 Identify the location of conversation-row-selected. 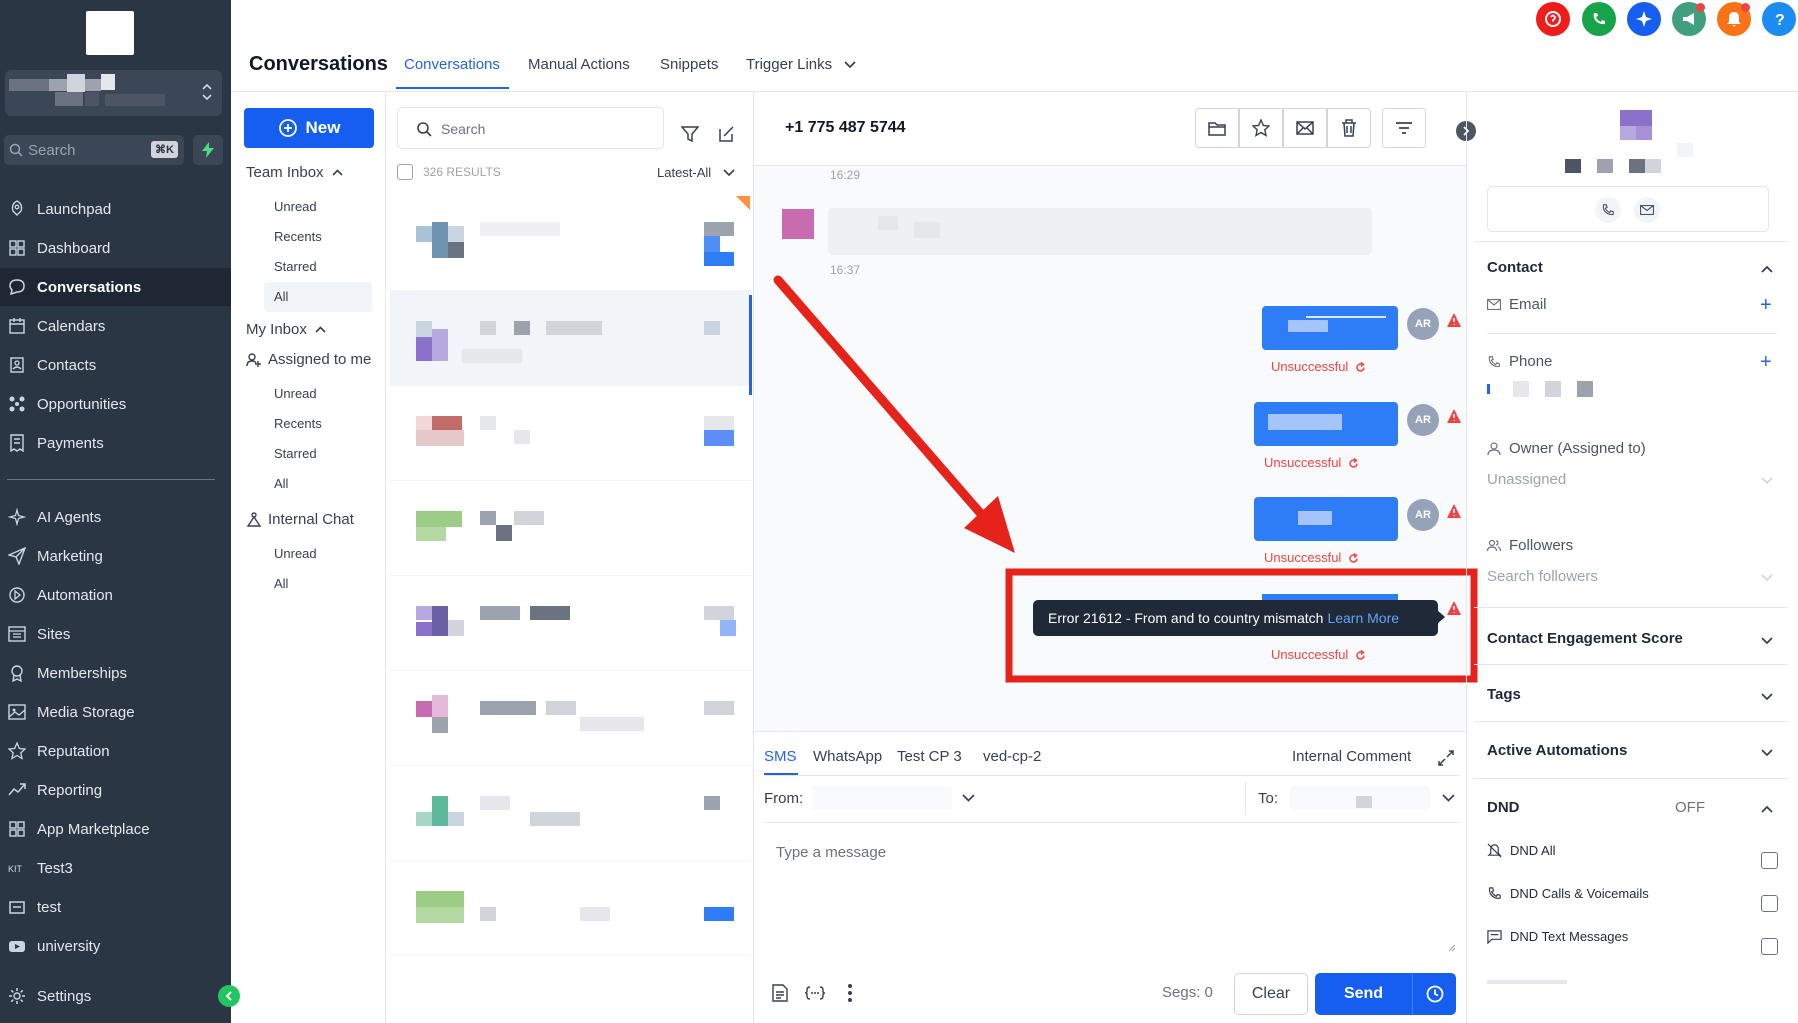
(570, 338).